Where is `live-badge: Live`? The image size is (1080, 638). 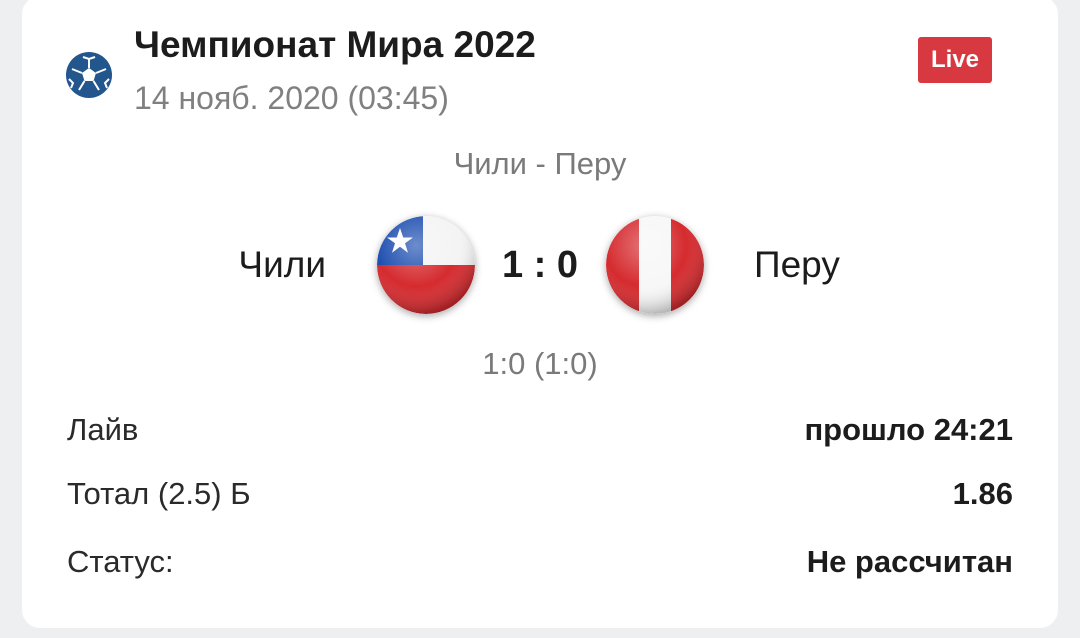
live-badge: Live is located at coordinates (955, 60).